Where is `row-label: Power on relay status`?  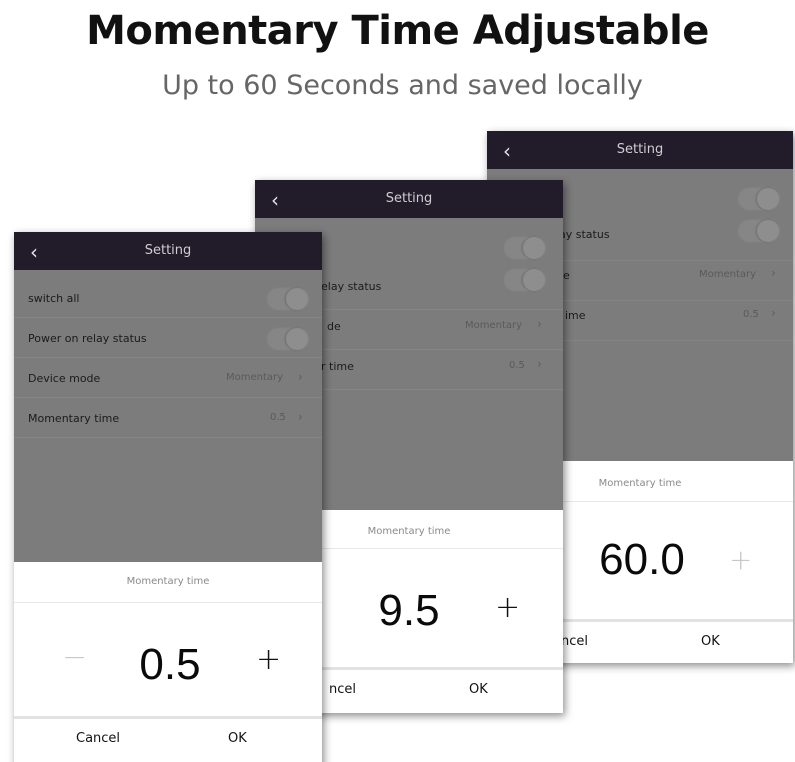
row-label: Power on relay status is located at coordinates (87, 338).